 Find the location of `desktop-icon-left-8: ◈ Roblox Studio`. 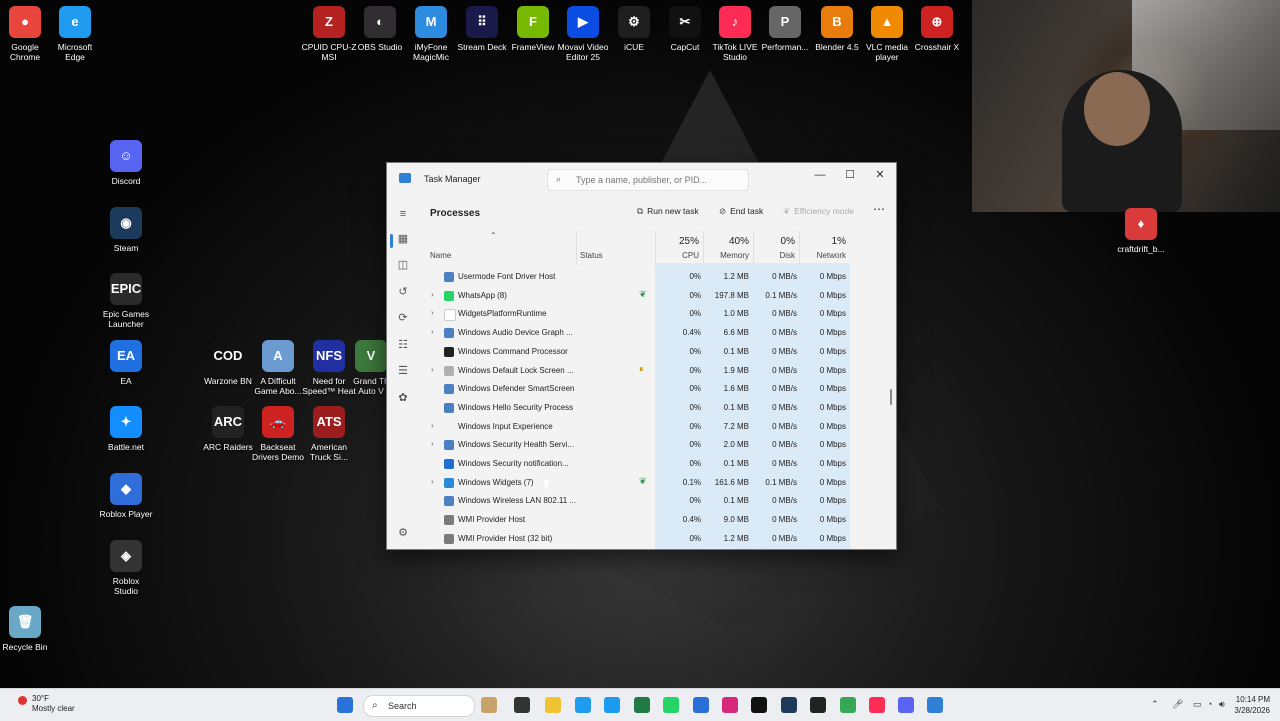

desktop-icon-left-8: ◈ Roblox Studio is located at coordinates (126, 568).